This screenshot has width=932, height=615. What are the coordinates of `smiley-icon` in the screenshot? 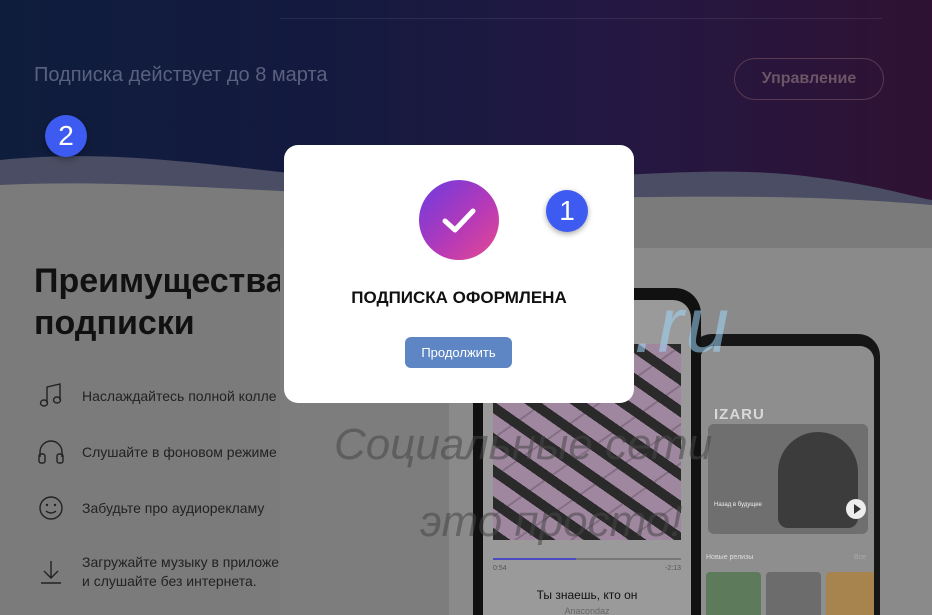 It's located at (51, 508).